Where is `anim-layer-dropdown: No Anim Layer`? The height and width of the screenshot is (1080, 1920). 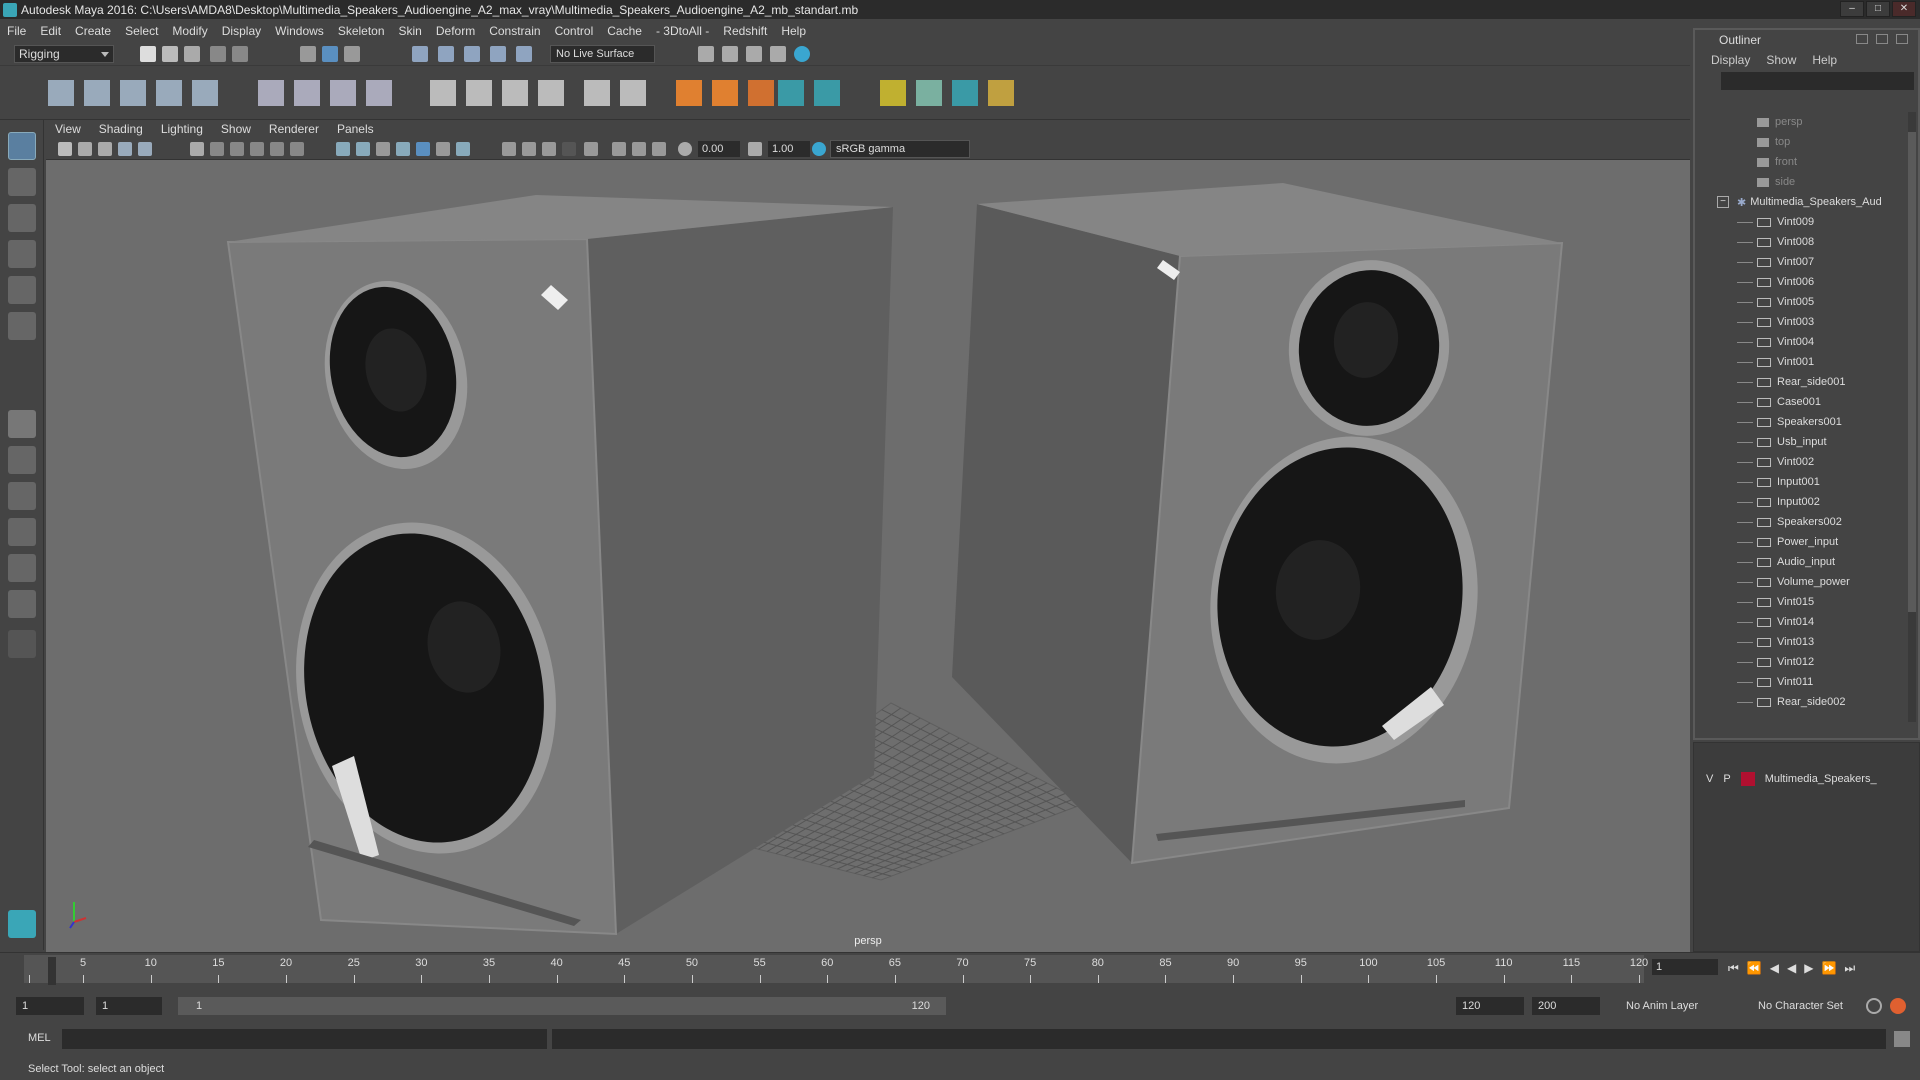
anim-layer-dropdown: No Anim Layer is located at coordinates (1682, 1006).